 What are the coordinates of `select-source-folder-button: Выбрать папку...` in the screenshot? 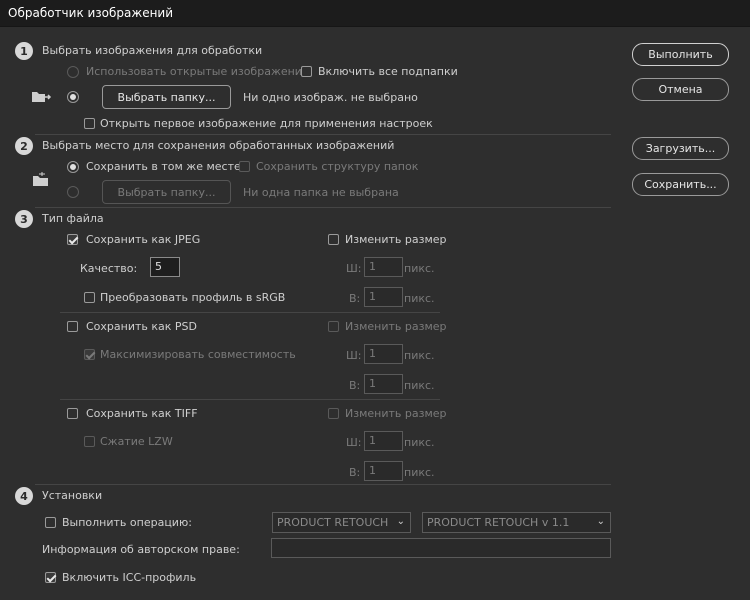 It's located at (166, 97).